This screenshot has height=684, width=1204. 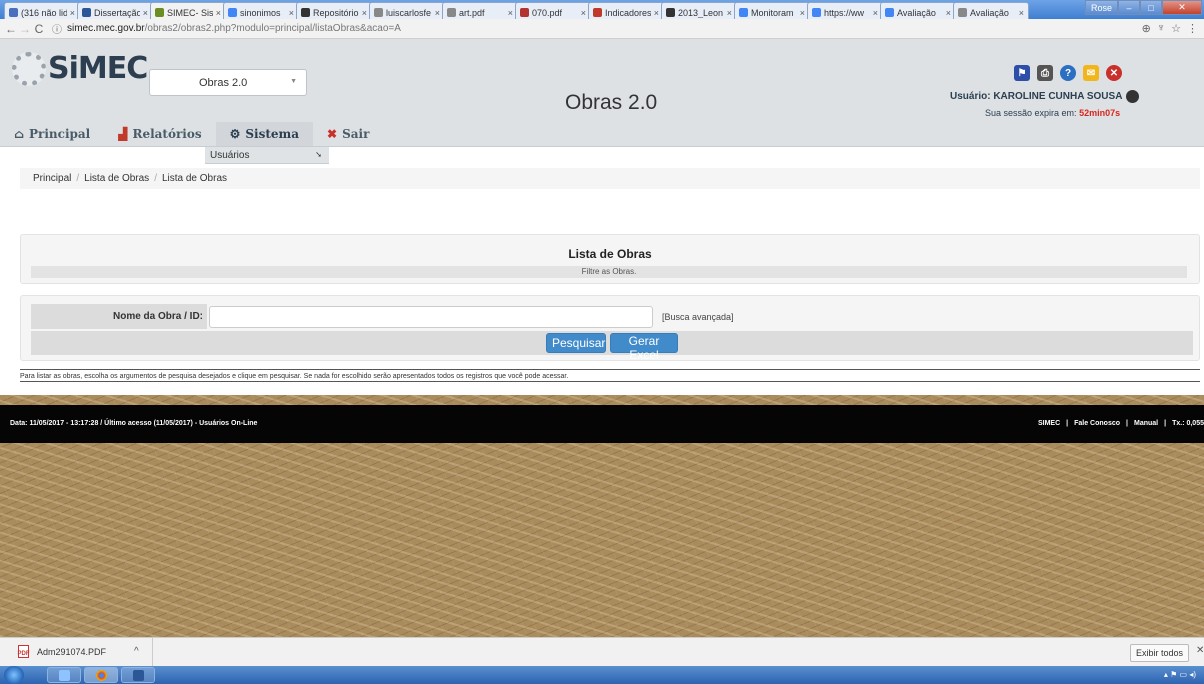 What do you see at coordinates (816, 12) in the screenshot?
I see `google-icon` at bounding box center [816, 12].